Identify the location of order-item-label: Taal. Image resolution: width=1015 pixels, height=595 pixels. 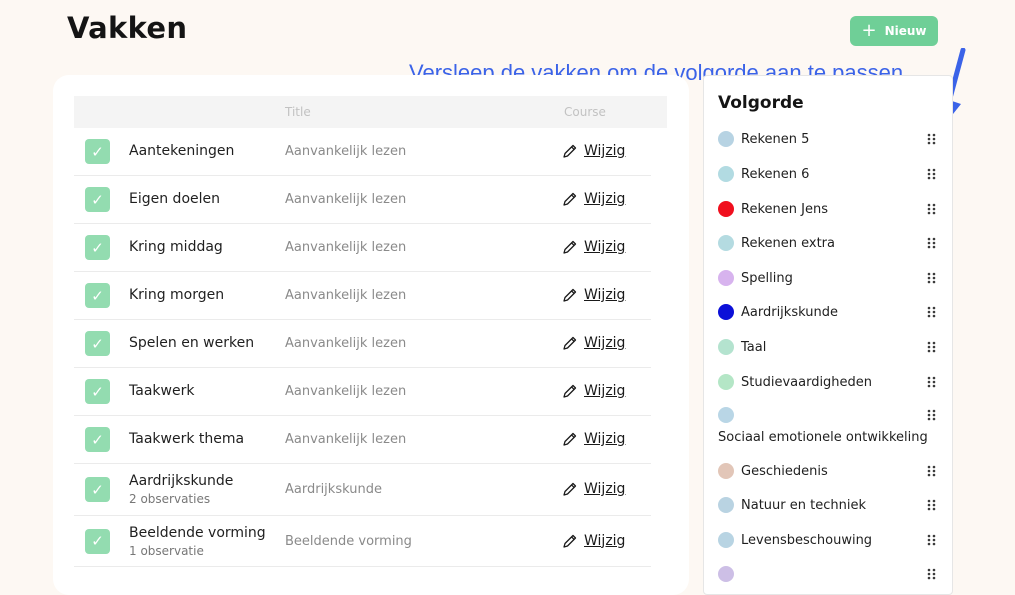
(754, 347).